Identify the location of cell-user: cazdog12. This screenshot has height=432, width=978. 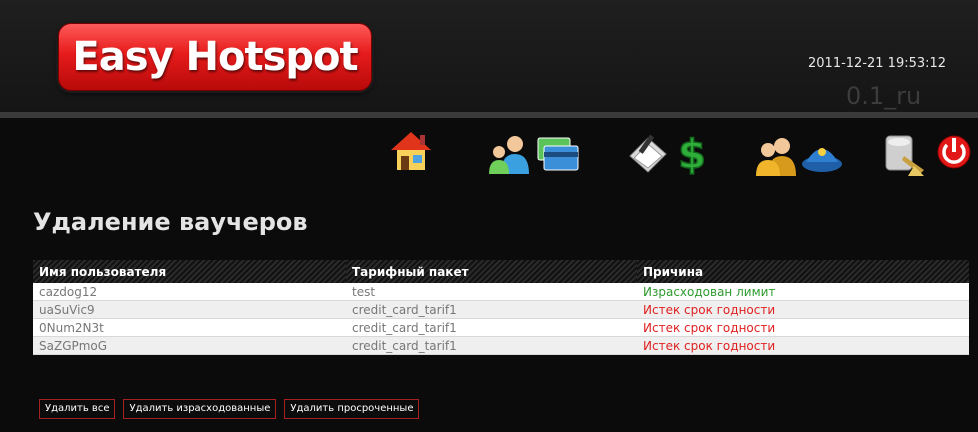
(189, 292).